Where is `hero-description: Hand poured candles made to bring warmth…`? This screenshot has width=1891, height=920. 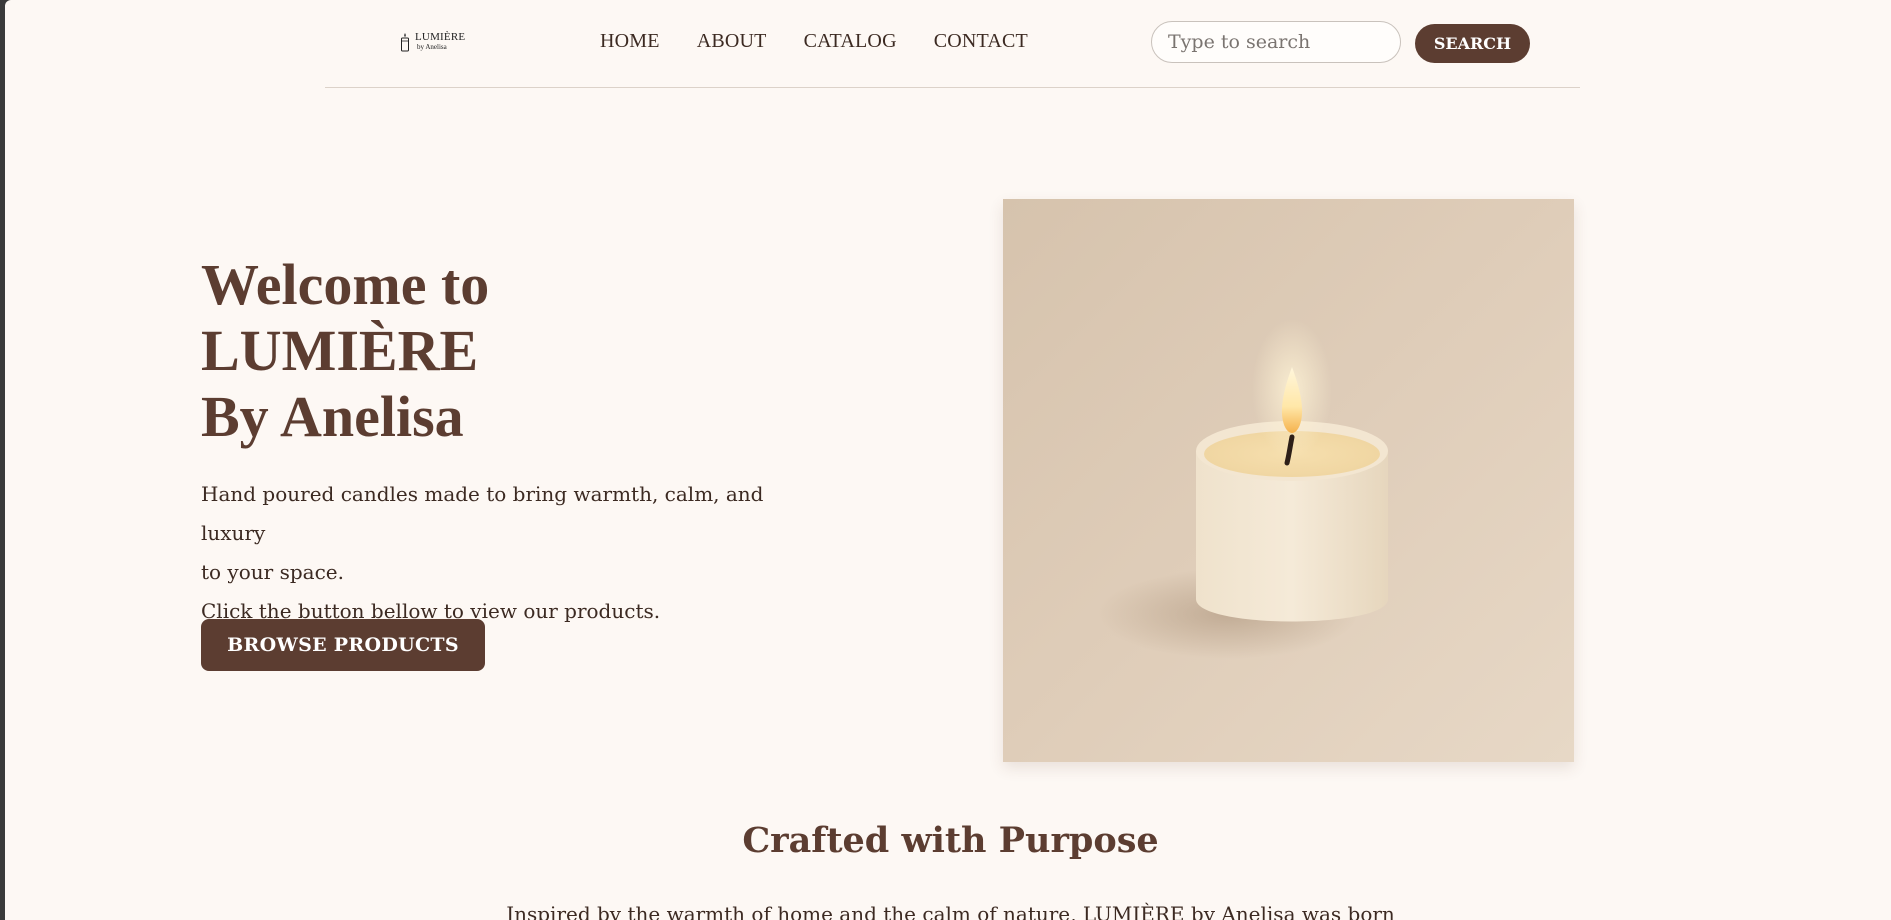
hero-description: Hand poured candles made to bring warmth… is located at coordinates (511, 553).